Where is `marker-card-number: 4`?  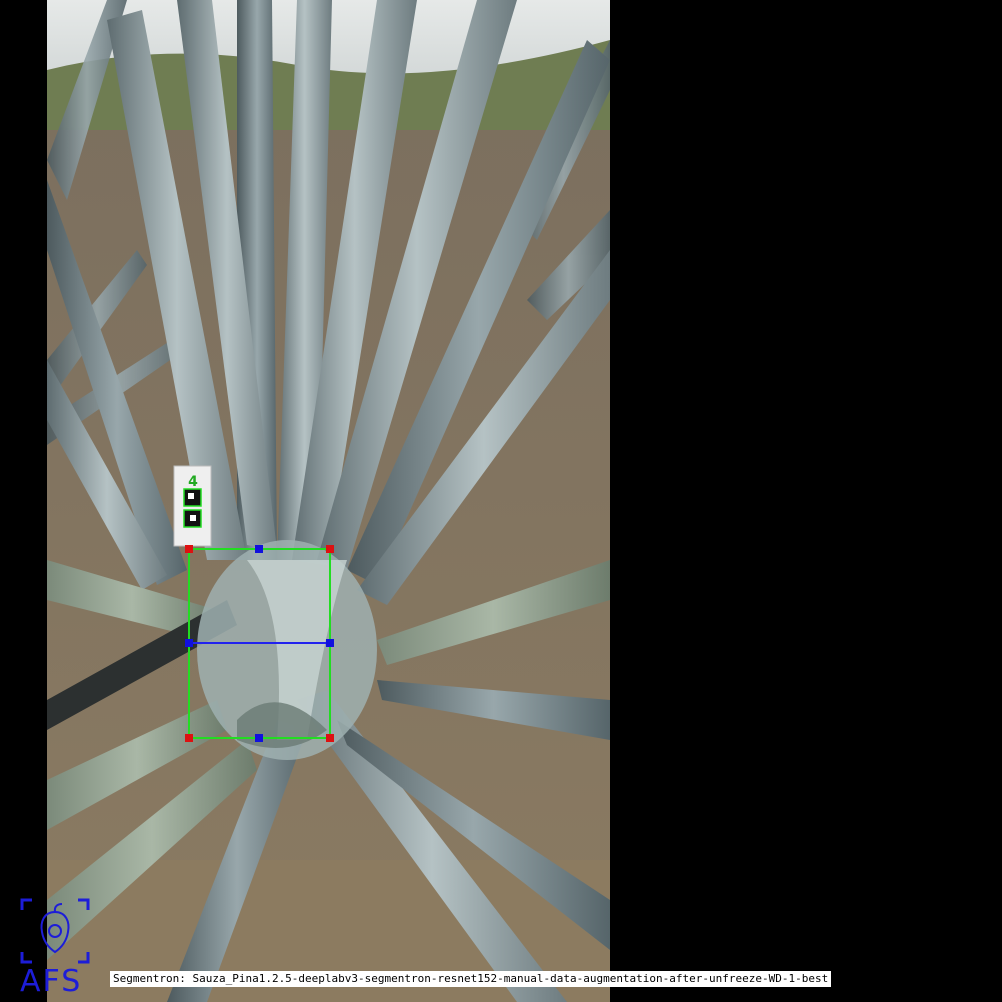 marker-card-number: 4 is located at coordinates (193, 482).